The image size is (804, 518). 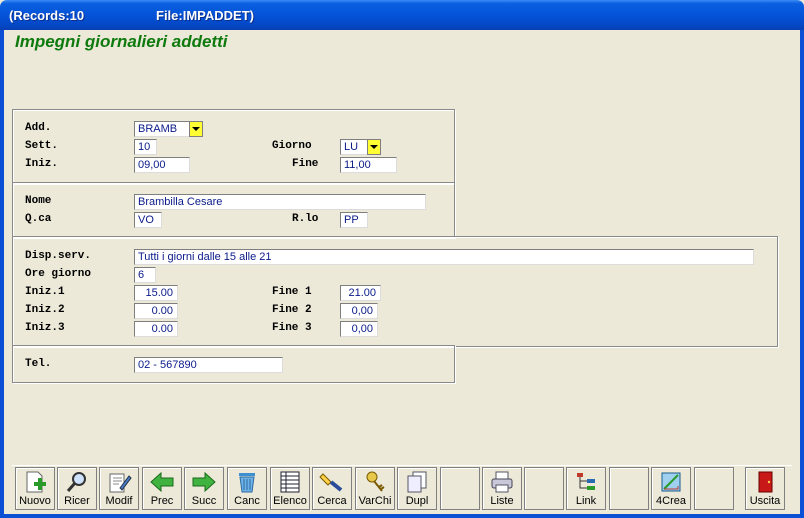 What do you see at coordinates (354, 220) in the screenshot?
I see `rlo-field: PP` at bounding box center [354, 220].